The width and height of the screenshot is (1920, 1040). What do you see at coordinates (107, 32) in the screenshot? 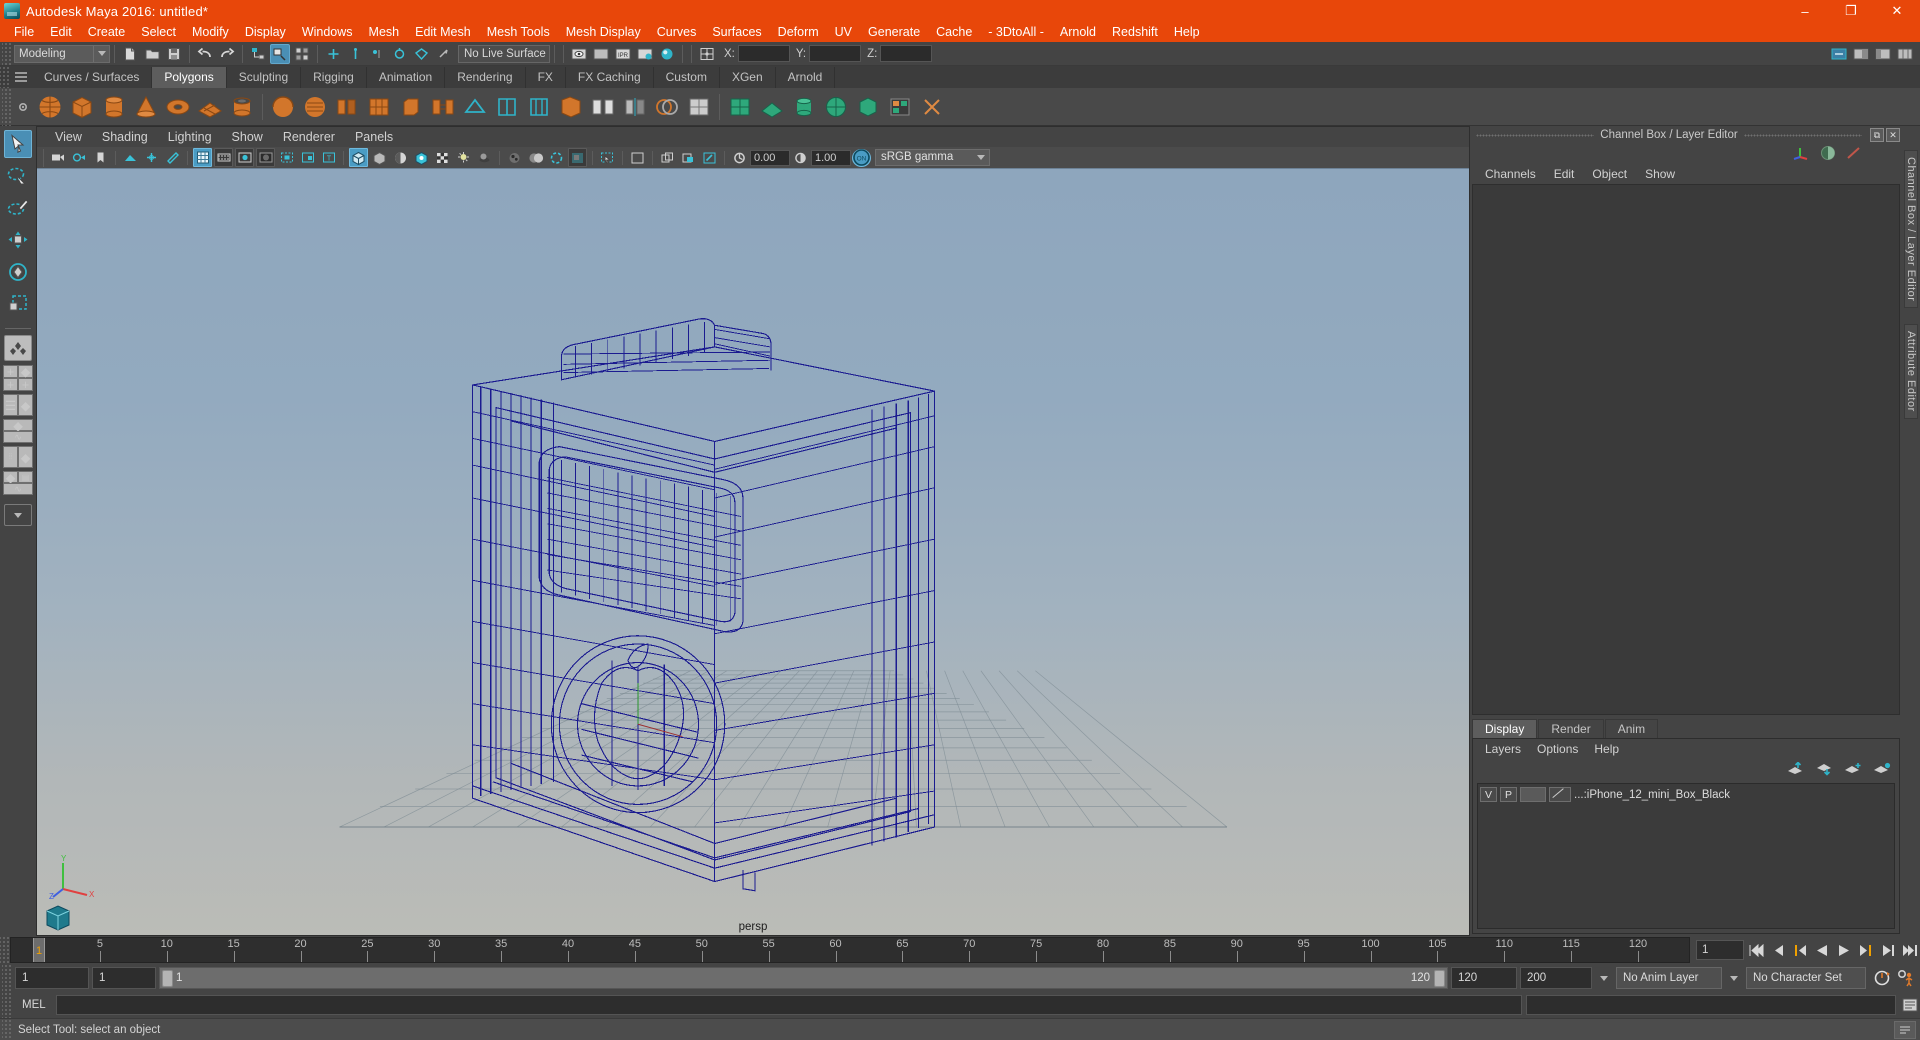
I see `menu-create: Create` at bounding box center [107, 32].